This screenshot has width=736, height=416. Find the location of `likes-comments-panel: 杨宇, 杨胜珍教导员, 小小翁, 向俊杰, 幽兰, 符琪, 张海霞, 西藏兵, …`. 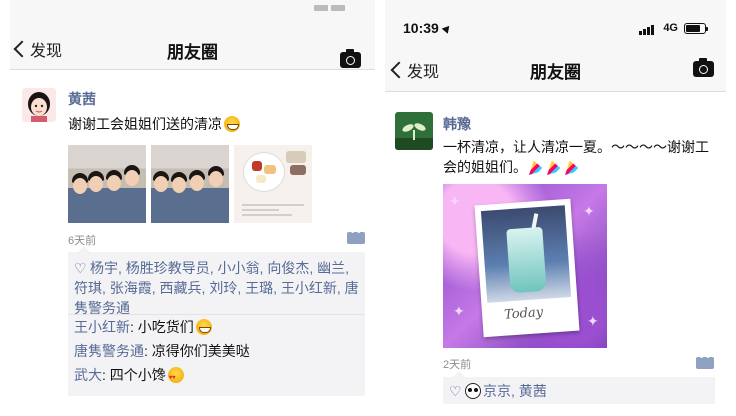

likes-comments-panel: 杨宇, 杨胜珍教导员, 小小翁, 向俊杰, 幽兰, 符琪, 张海霞, 西藏兵, … is located at coordinates (216, 321).